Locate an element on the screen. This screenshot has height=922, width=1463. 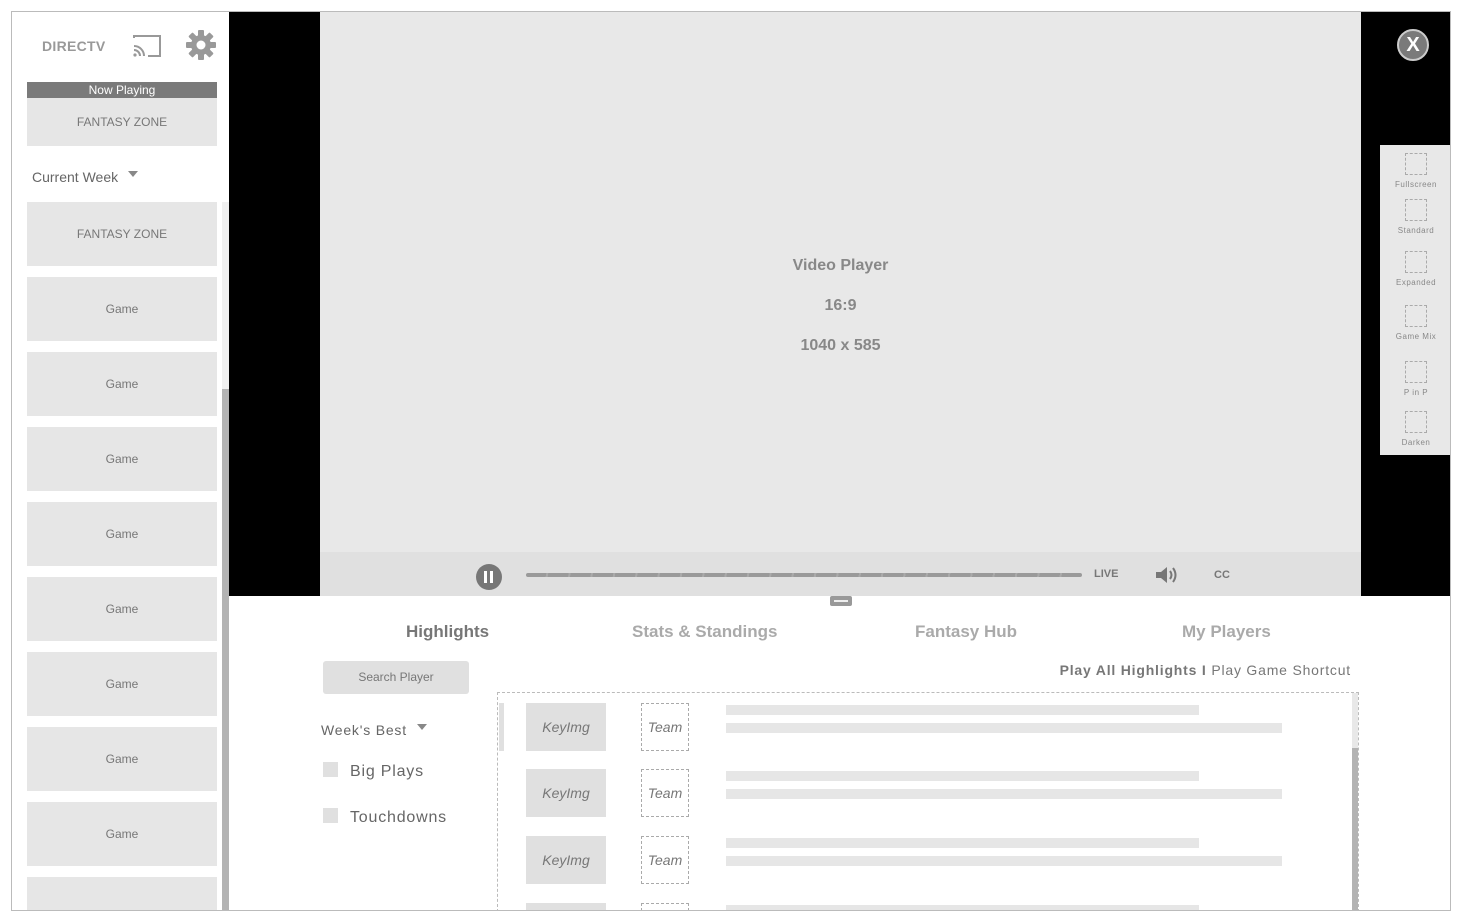
pause-button is located at coordinates (489, 577).